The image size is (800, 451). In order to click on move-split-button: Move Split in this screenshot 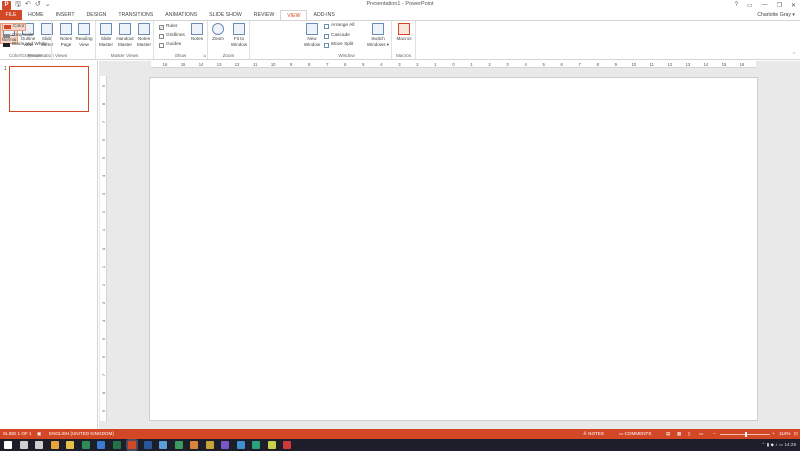, I will do `click(338, 45)`.